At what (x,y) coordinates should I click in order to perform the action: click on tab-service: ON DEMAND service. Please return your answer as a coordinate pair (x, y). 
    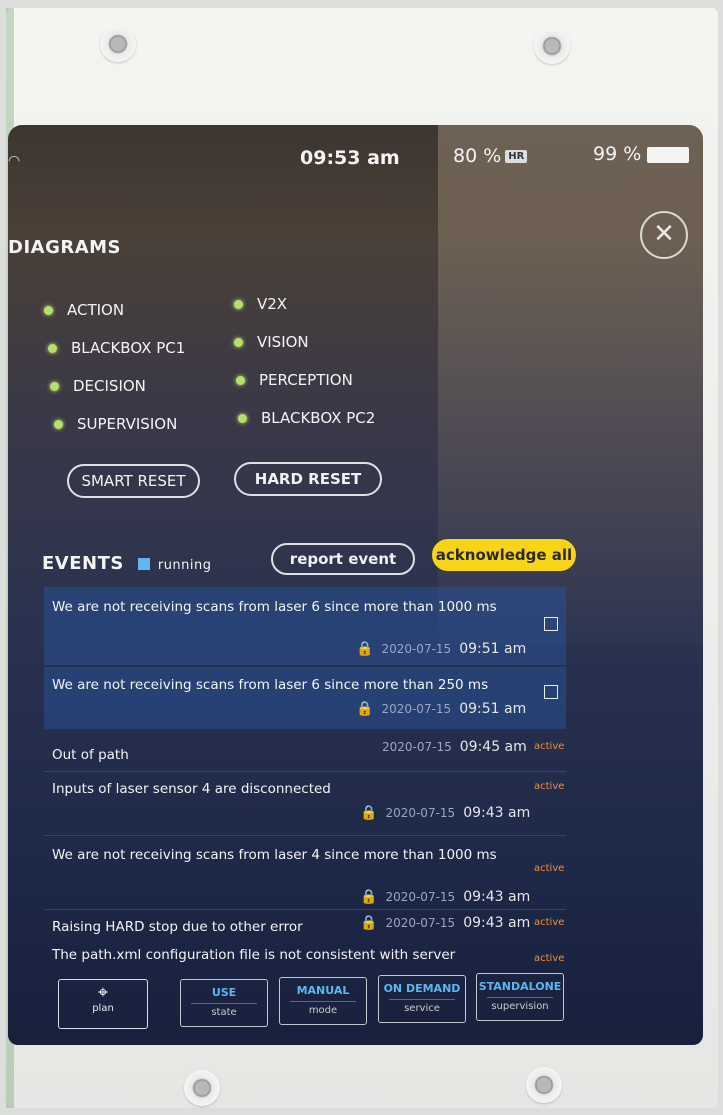
    Looking at the image, I should click on (422, 999).